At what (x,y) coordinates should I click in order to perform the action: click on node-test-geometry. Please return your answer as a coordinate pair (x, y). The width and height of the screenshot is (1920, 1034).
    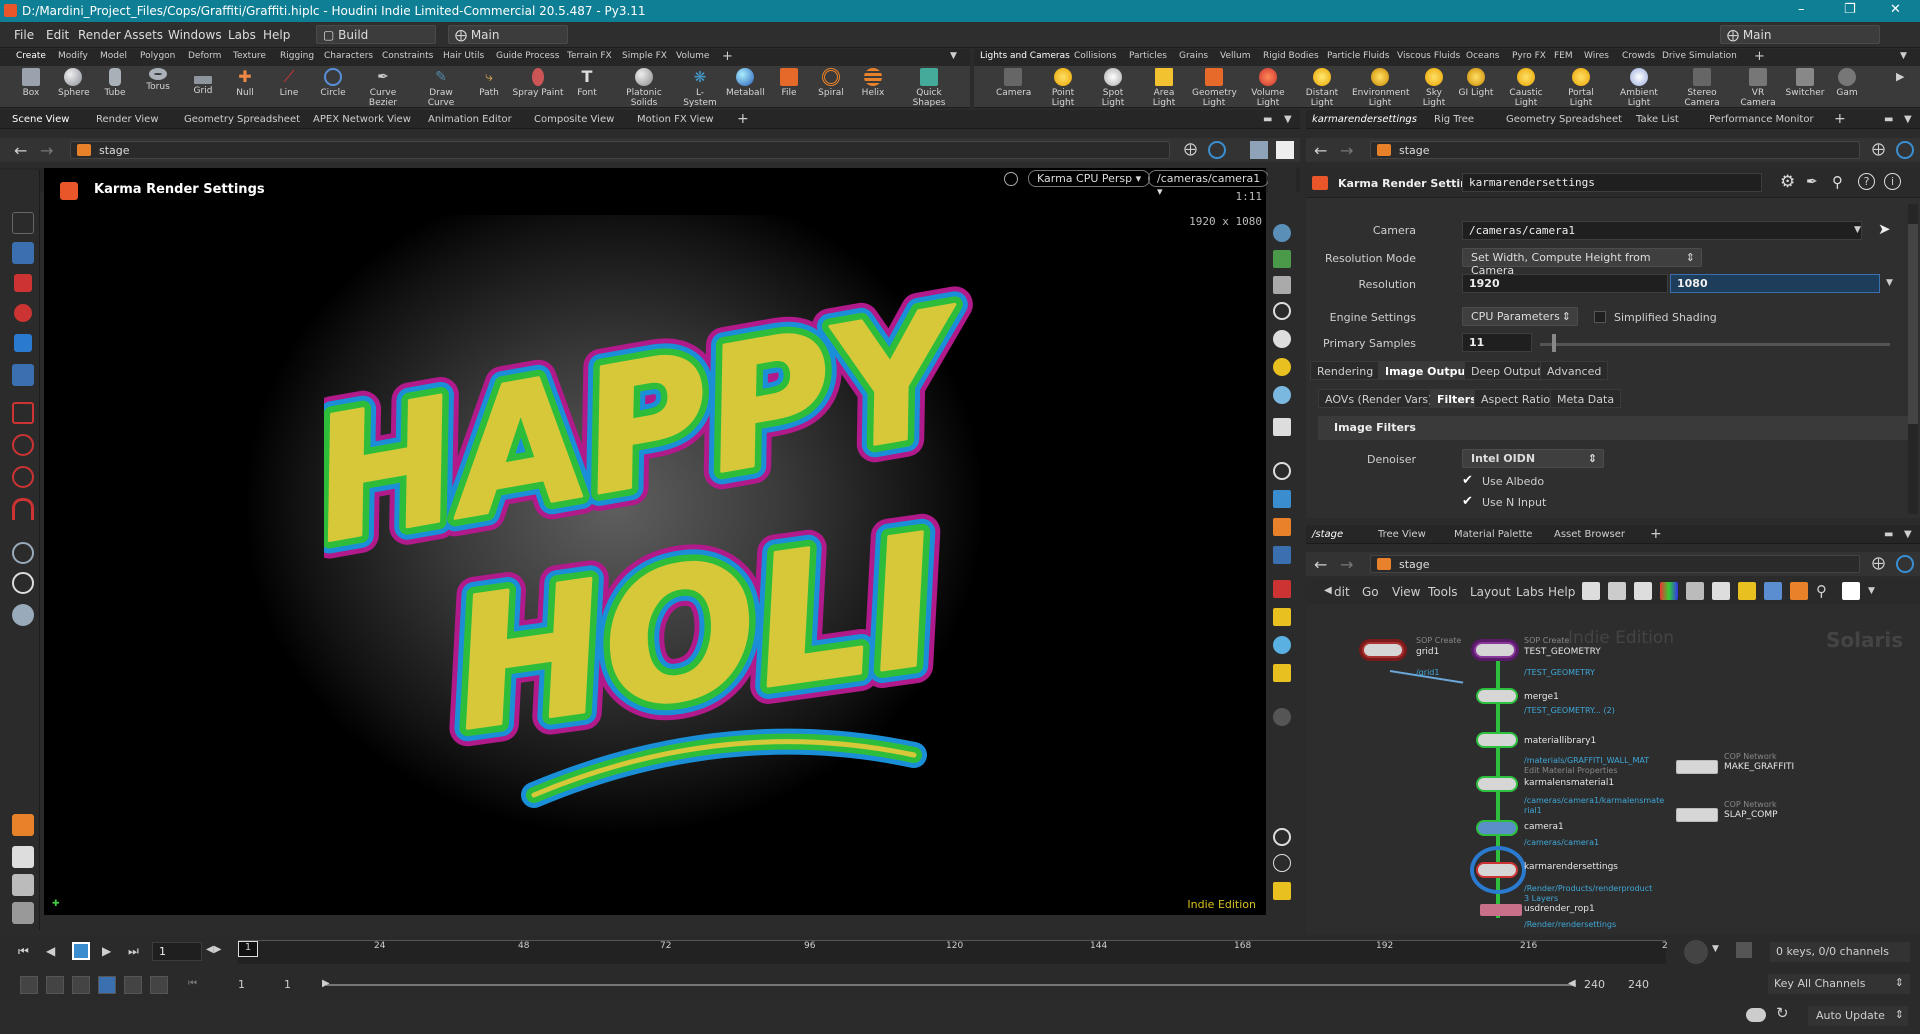
    Looking at the image, I should click on (1495, 650).